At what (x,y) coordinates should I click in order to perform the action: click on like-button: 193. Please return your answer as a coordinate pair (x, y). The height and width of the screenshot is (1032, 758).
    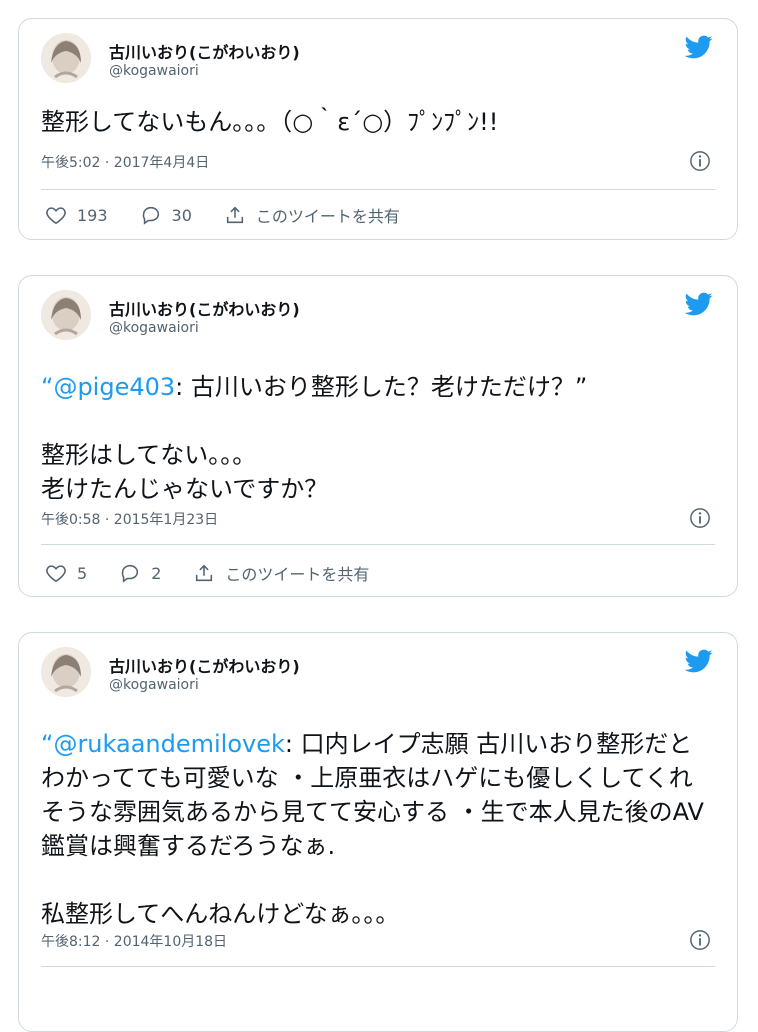
    Looking at the image, I should click on (76, 215).